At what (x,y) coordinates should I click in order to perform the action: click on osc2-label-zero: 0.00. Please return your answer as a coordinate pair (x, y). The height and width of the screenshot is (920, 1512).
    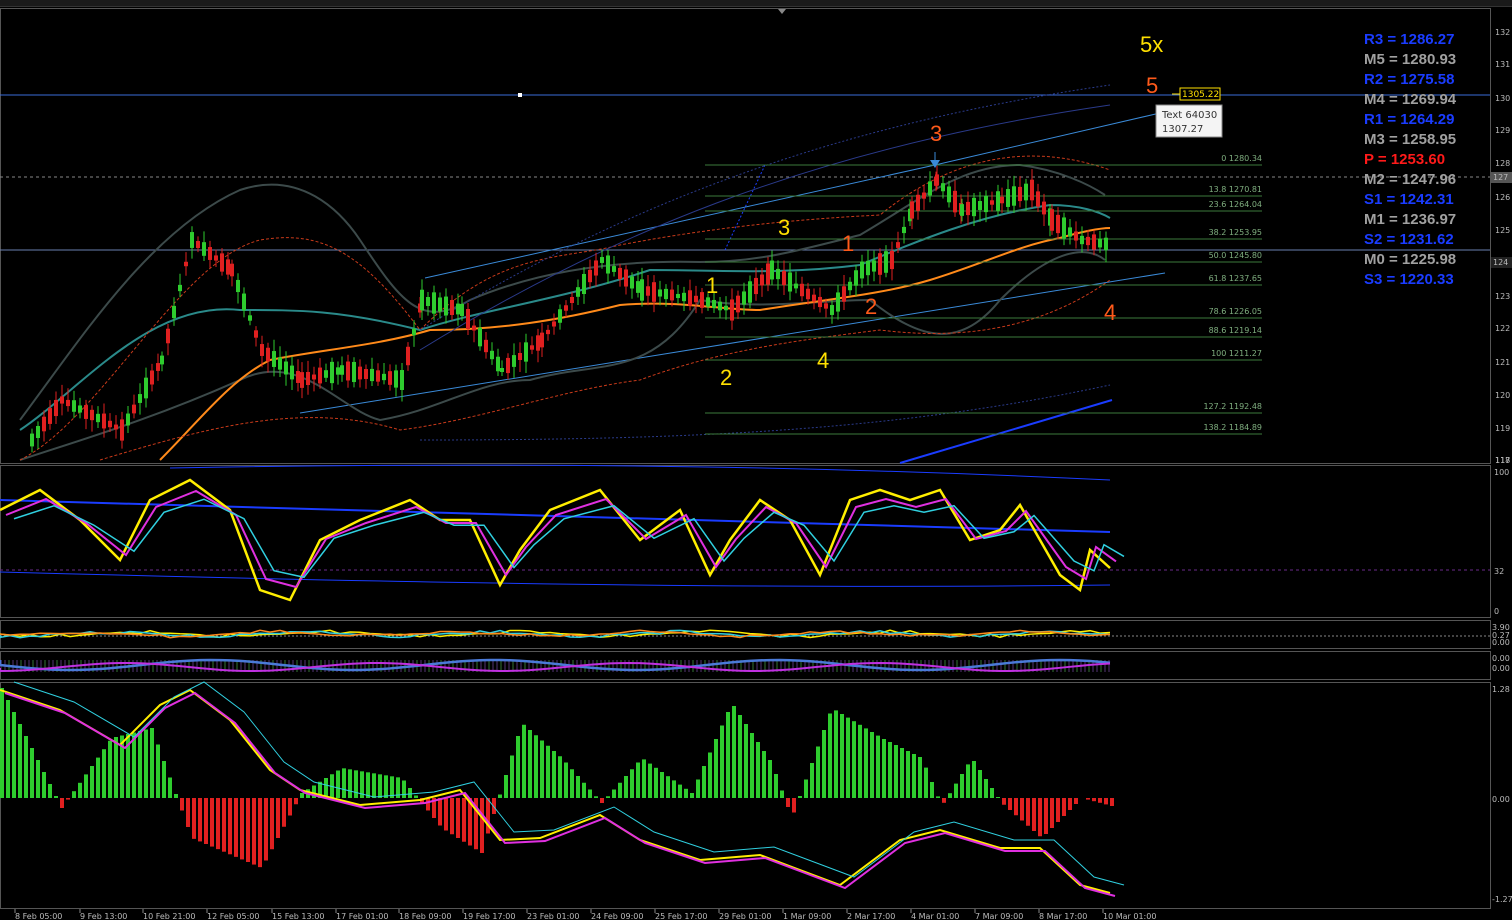
    Looking at the image, I should click on (1501, 642).